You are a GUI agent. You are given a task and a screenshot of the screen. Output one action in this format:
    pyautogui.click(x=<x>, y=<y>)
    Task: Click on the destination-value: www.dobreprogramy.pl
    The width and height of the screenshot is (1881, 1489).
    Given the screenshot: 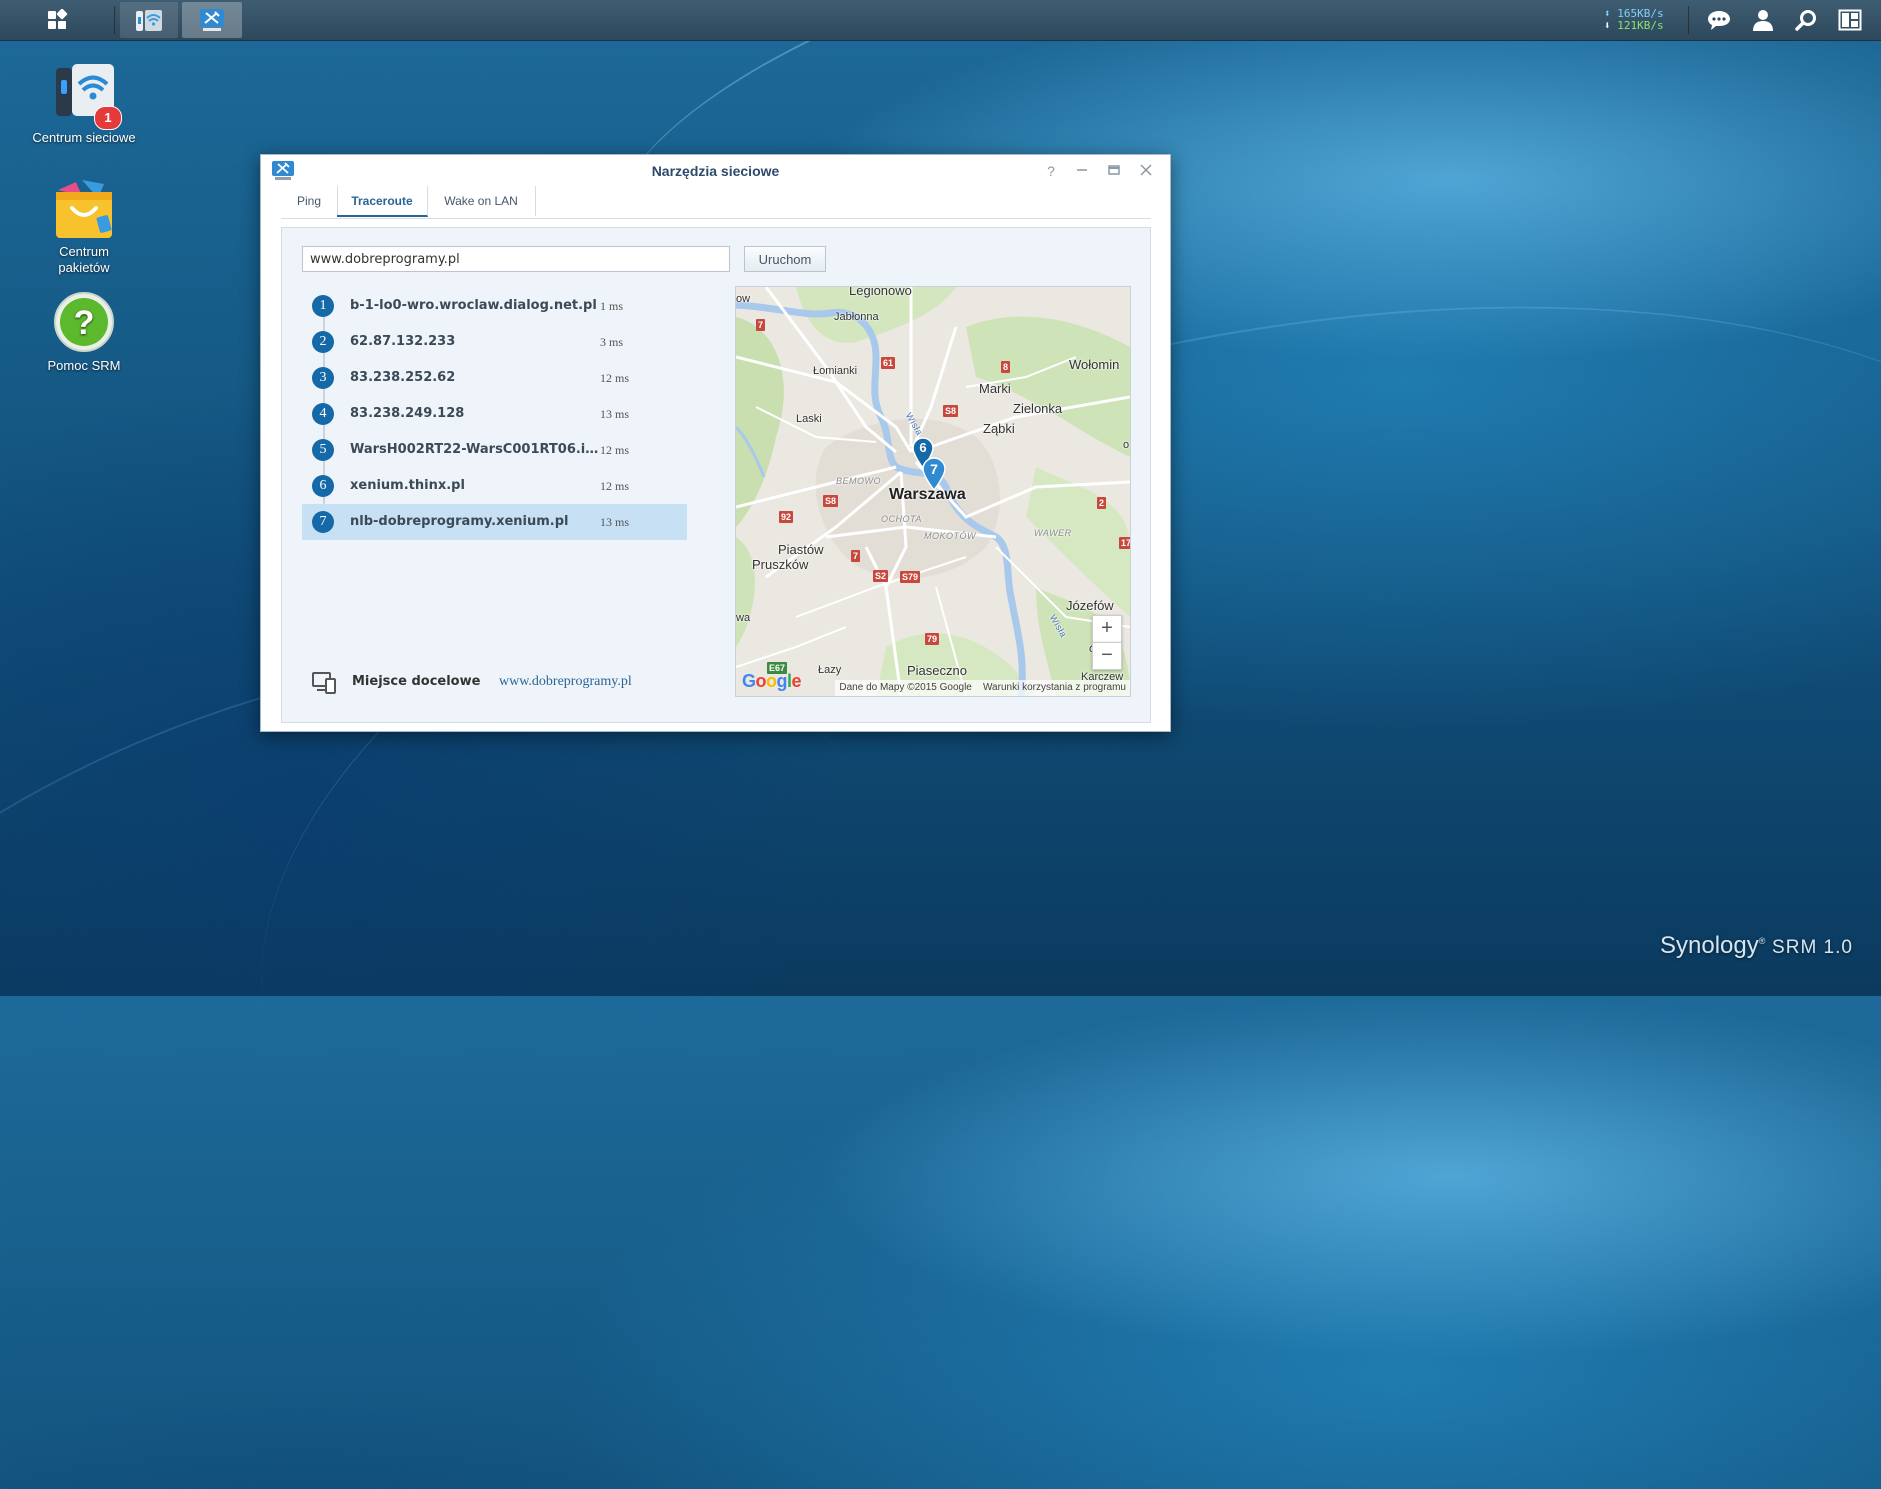 What is the action you would take?
    pyautogui.click(x=565, y=681)
    